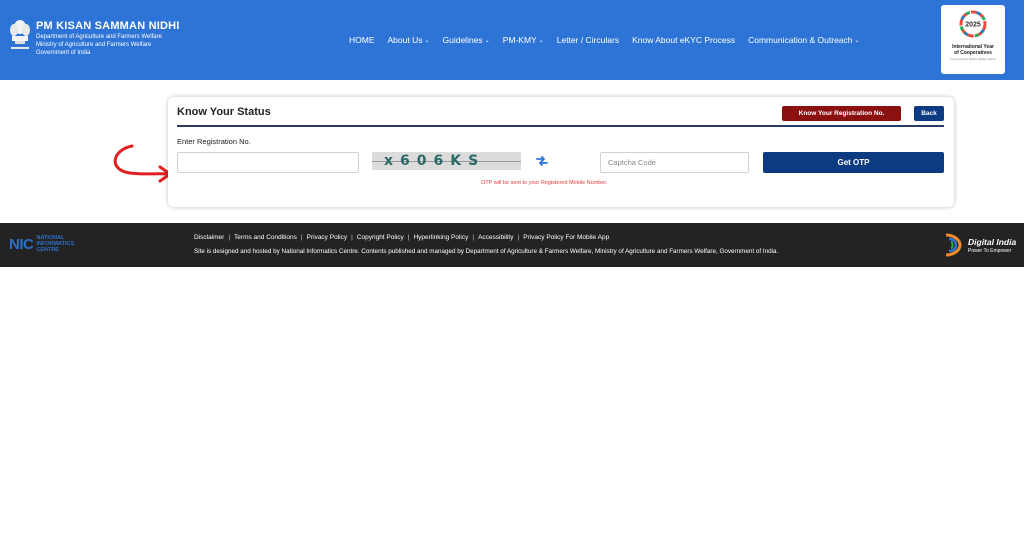 This screenshot has height=538, width=1024. I want to click on footer-link-copyright: Copyright Policy, so click(380, 237).